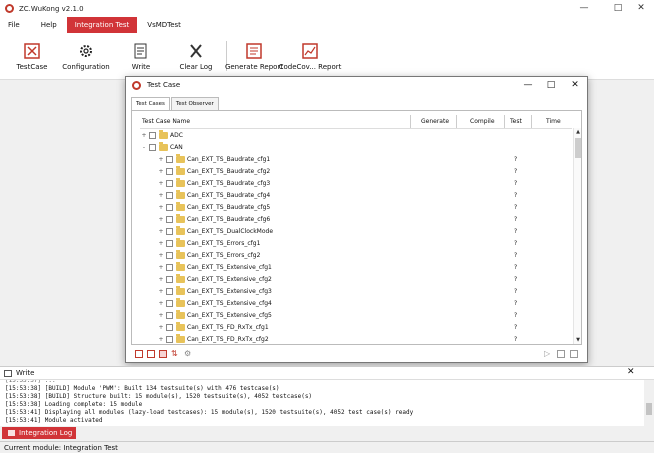 The width and height of the screenshot is (654, 453). What do you see at coordinates (356, 85) in the screenshot?
I see `dialog-title-bar: Test Case — □ ✕` at bounding box center [356, 85].